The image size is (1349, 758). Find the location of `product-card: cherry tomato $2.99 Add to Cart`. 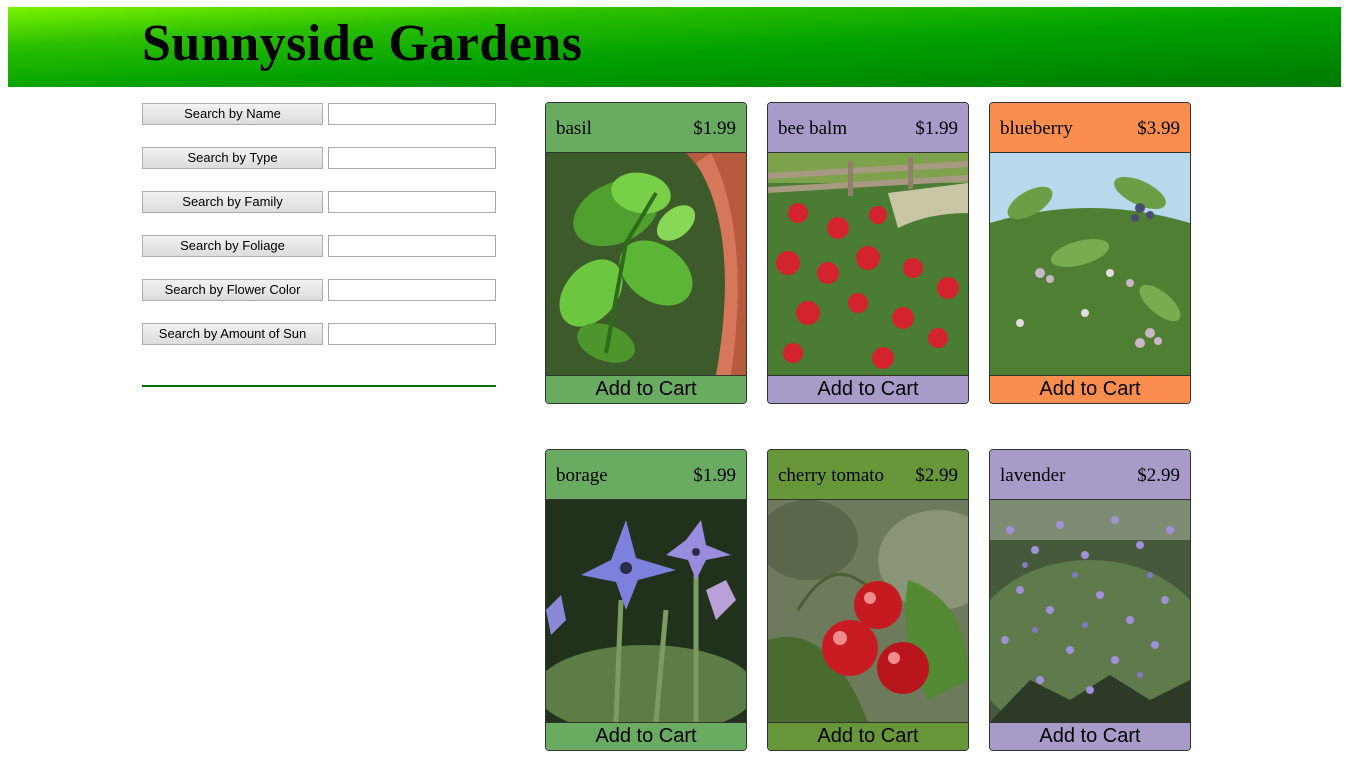

product-card: cherry tomato $2.99 Add to Cart is located at coordinates (868, 600).